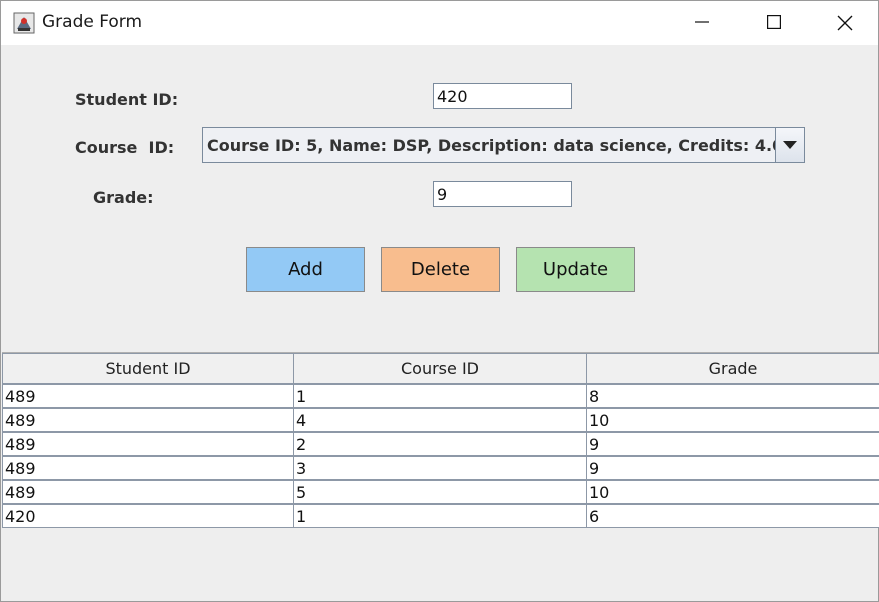 This screenshot has width=879, height=602. I want to click on table-row: 489 2 9, so click(440, 444).